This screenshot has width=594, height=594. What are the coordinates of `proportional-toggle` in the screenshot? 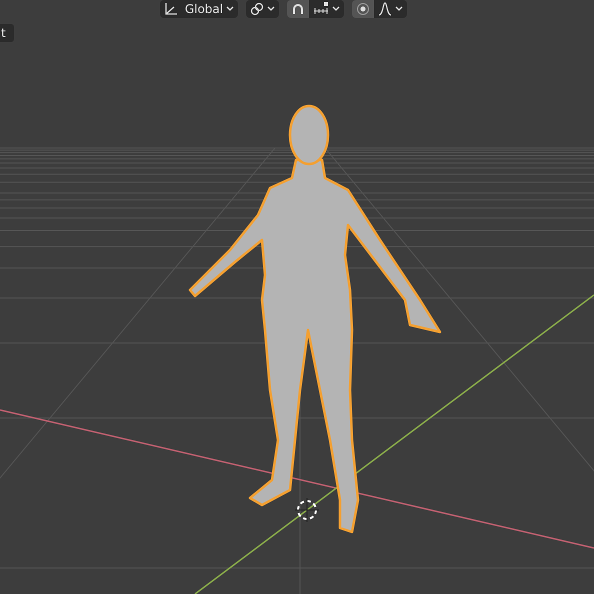 It's located at (363, 9).